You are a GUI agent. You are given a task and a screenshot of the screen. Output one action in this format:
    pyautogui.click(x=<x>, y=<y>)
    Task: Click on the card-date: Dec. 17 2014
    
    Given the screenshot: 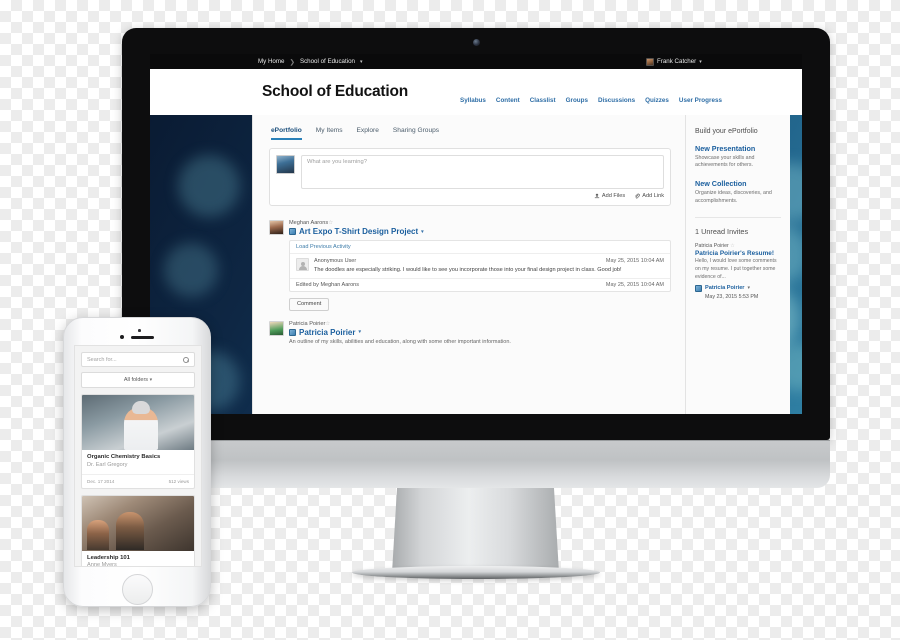 What is the action you would take?
    pyautogui.click(x=101, y=481)
    